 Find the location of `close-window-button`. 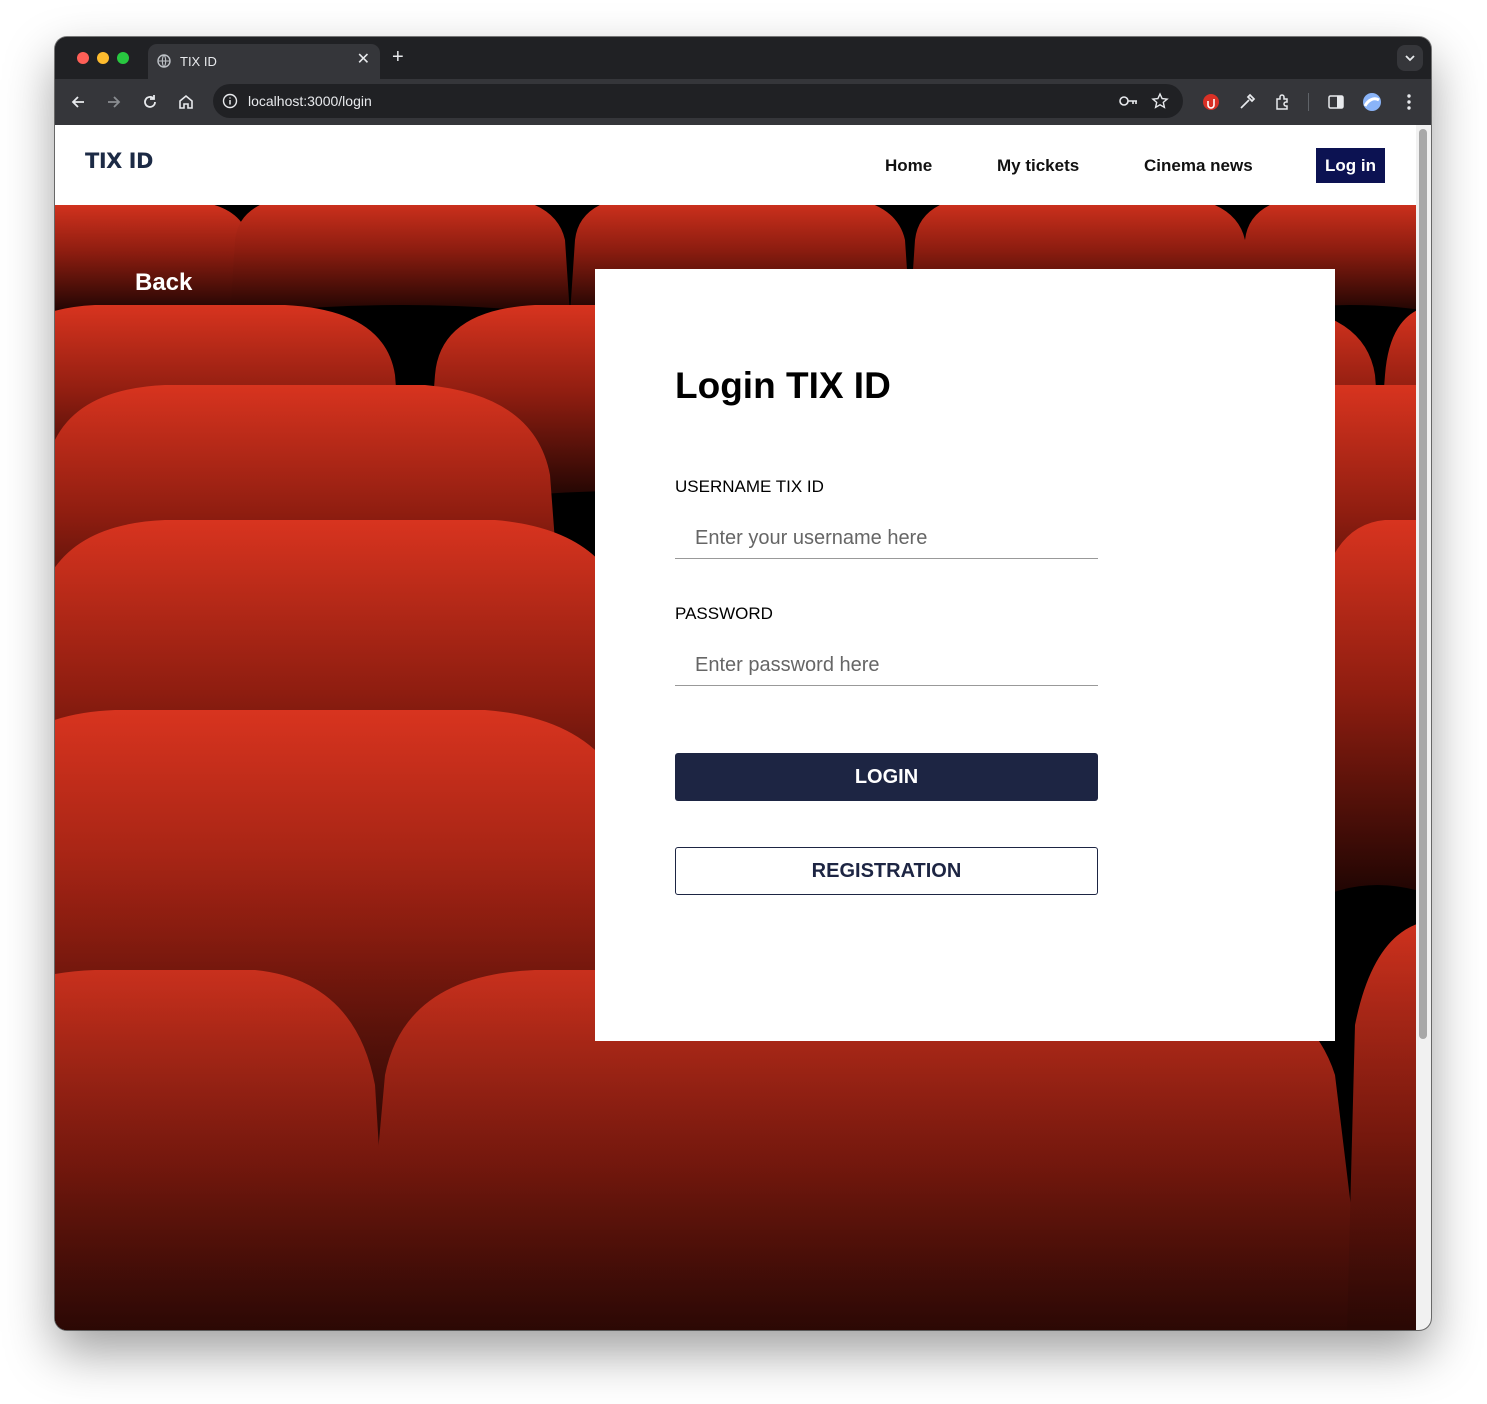

close-window-button is located at coordinates (83, 58).